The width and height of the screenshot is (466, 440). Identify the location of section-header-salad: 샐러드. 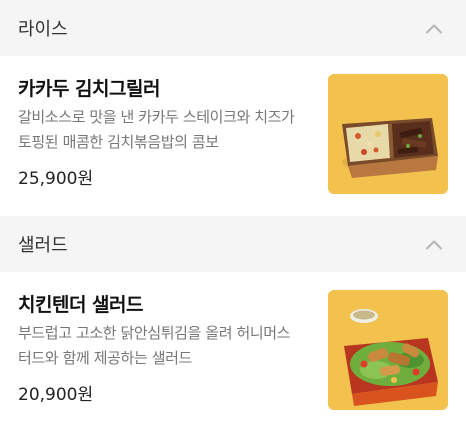
(233, 244).